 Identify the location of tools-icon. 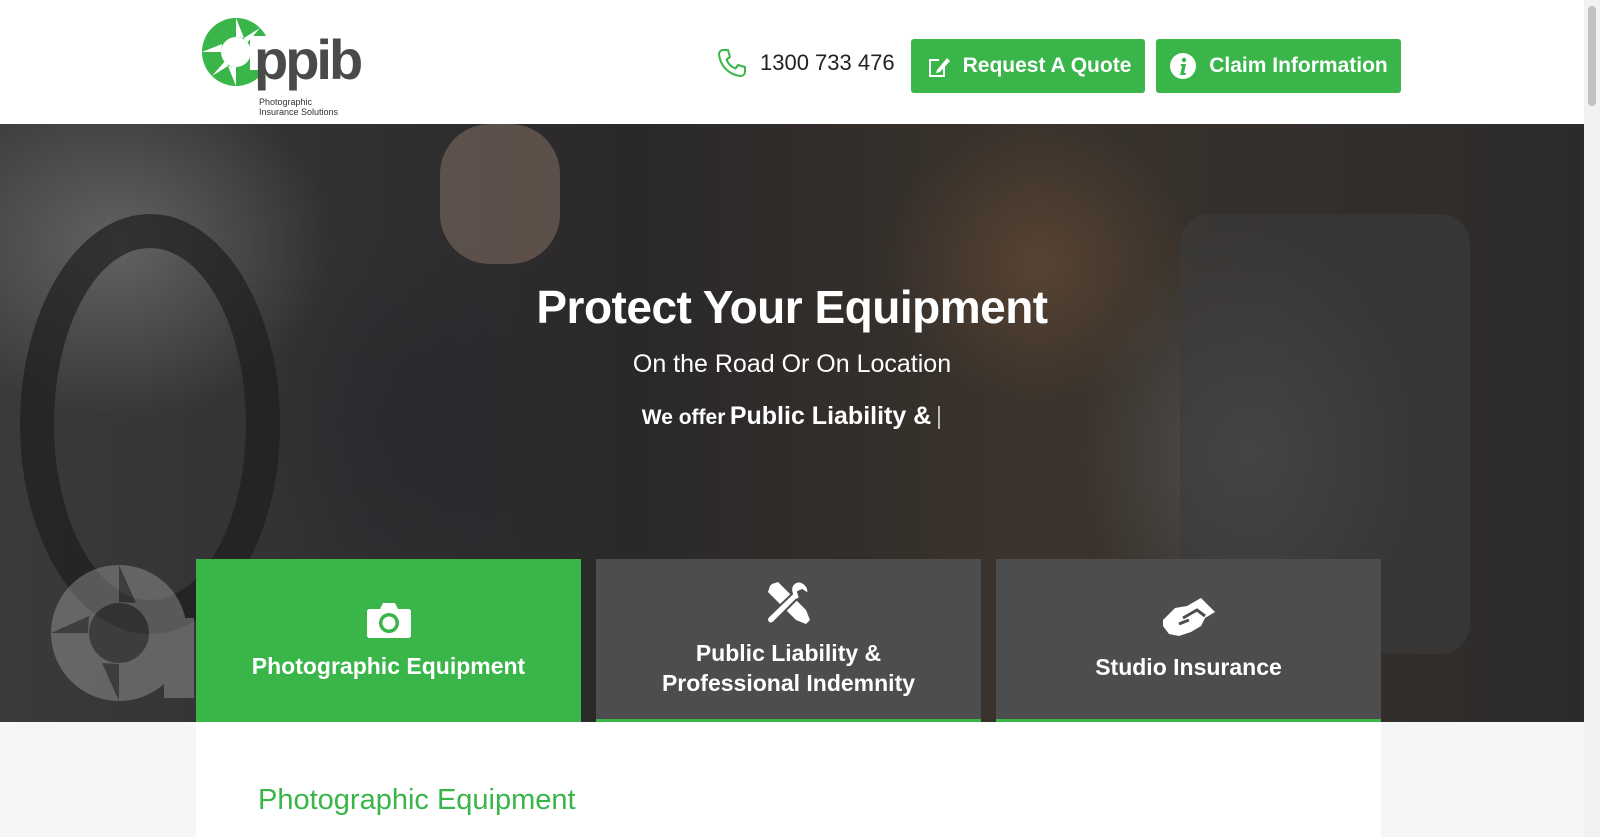
(787, 602).